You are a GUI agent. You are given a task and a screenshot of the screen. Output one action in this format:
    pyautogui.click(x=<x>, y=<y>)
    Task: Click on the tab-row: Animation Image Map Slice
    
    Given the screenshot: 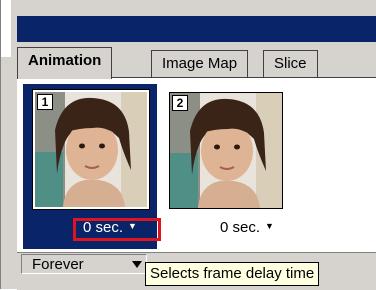 What is the action you would take?
    pyautogui.click(x=196, y=60)
    